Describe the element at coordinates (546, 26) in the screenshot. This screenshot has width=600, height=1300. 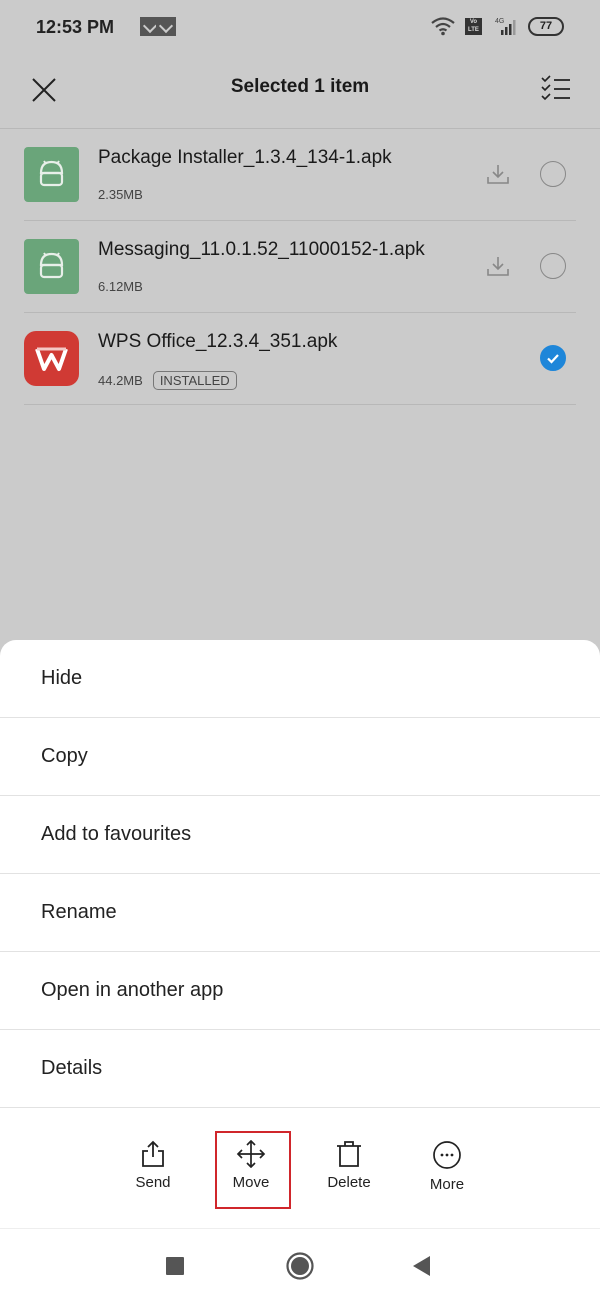
I see `battery-icon: 77` at that location.